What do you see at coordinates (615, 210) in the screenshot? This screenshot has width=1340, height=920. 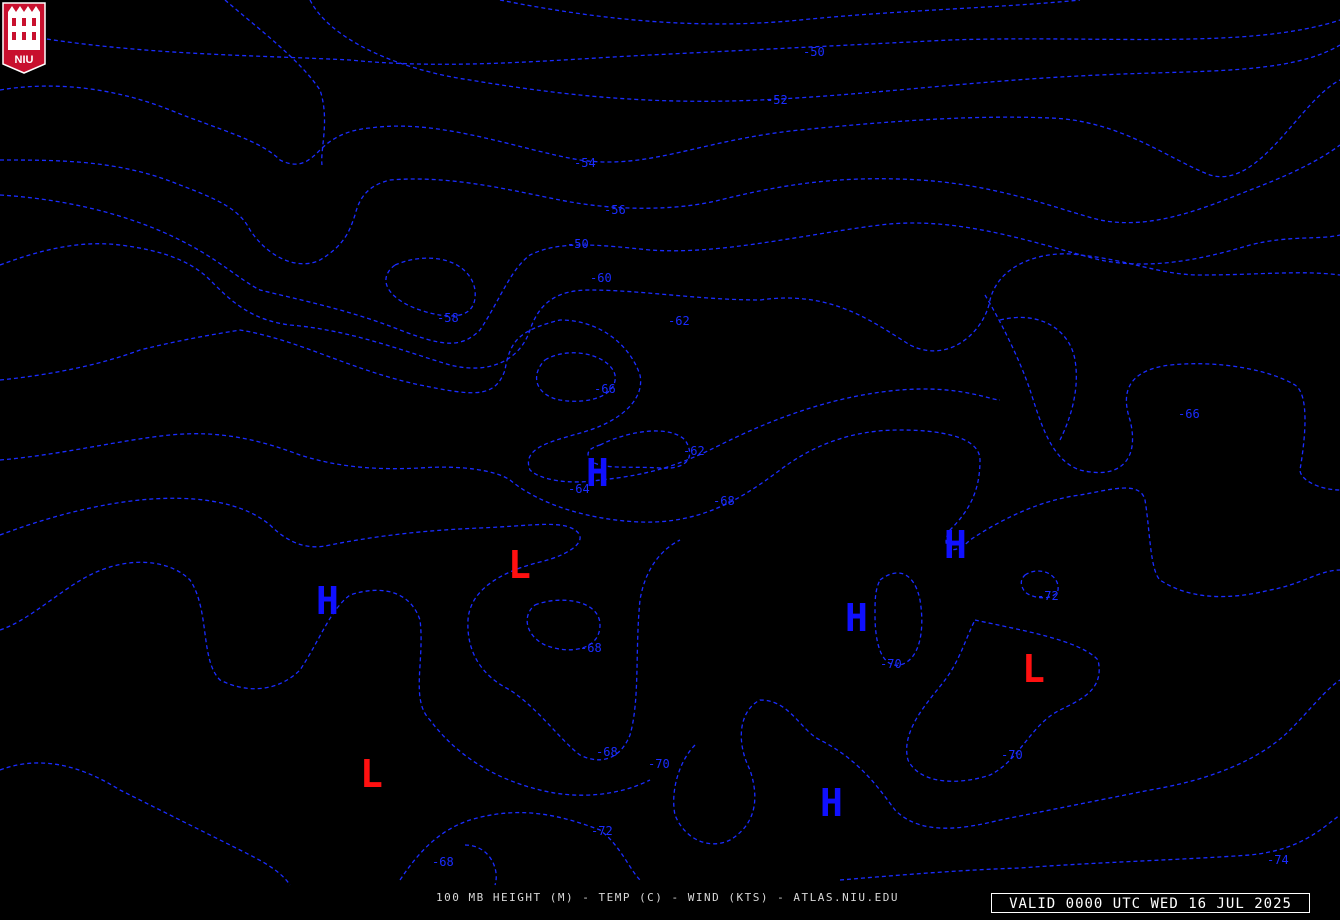 I see `isotherm-label: -56` at bounding box center [615, 210].